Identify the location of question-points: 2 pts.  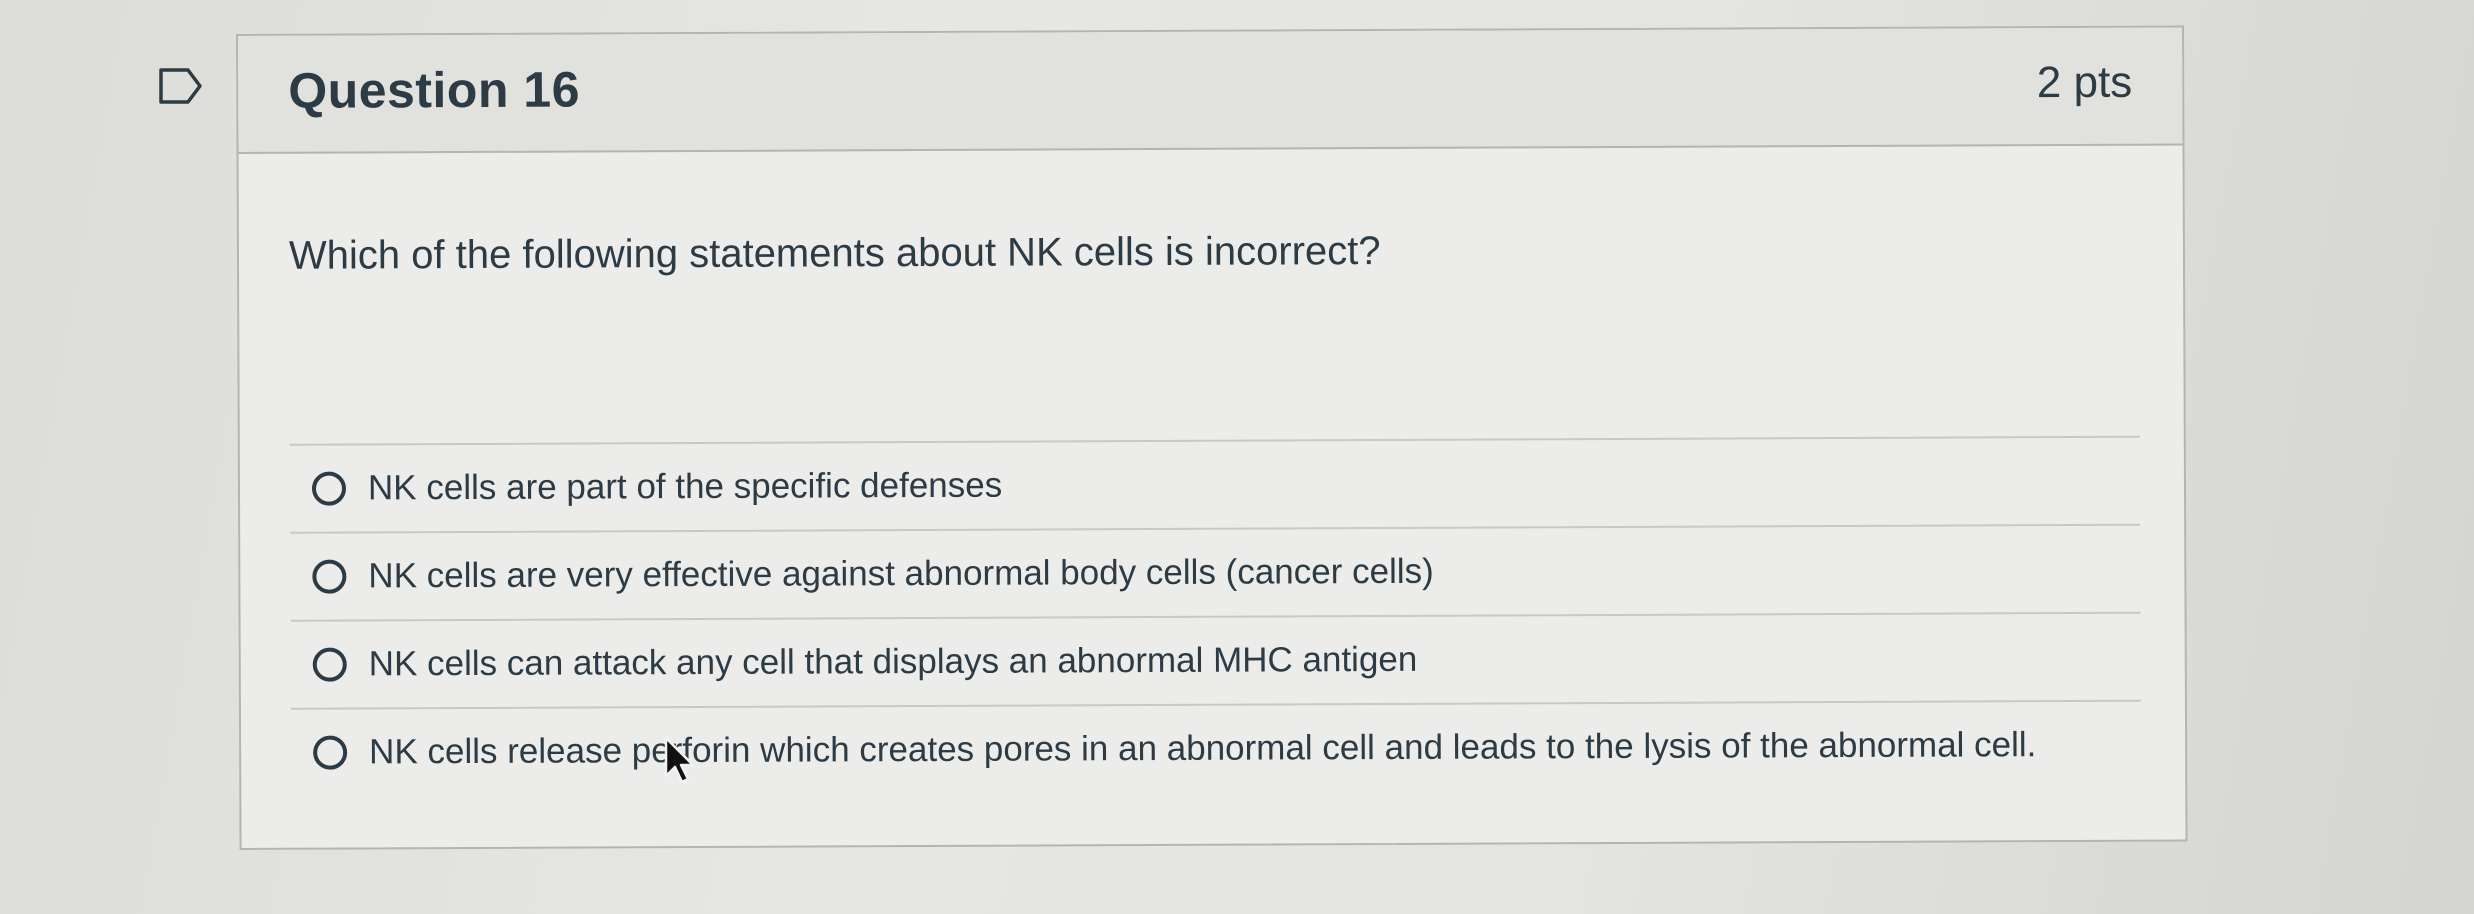
(2084, 82).